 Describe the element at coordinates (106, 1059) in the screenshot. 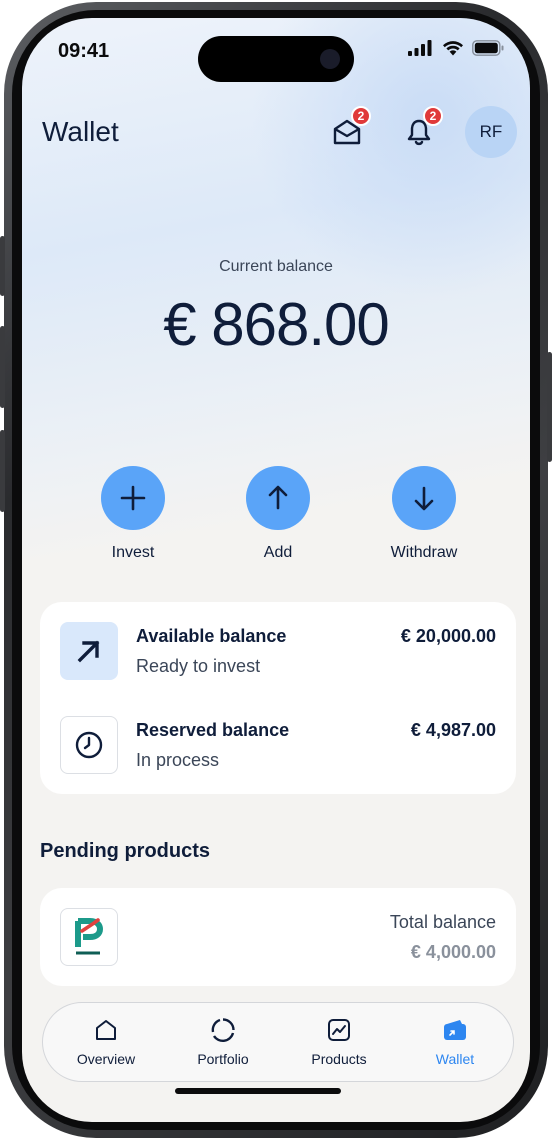

I see `nav-overview-label: Overview` at that location.